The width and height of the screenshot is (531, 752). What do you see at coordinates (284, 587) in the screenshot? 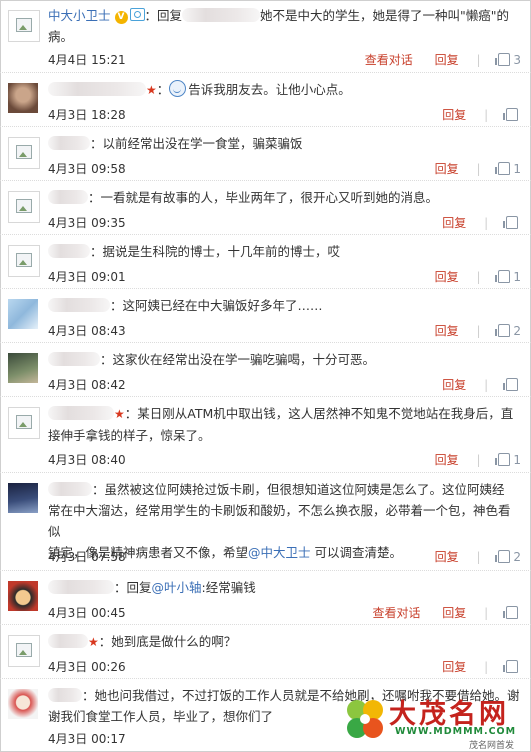
I see `comment-content: ：回复@叶小轴:经常骗钱` at bounding box center [284, 587].